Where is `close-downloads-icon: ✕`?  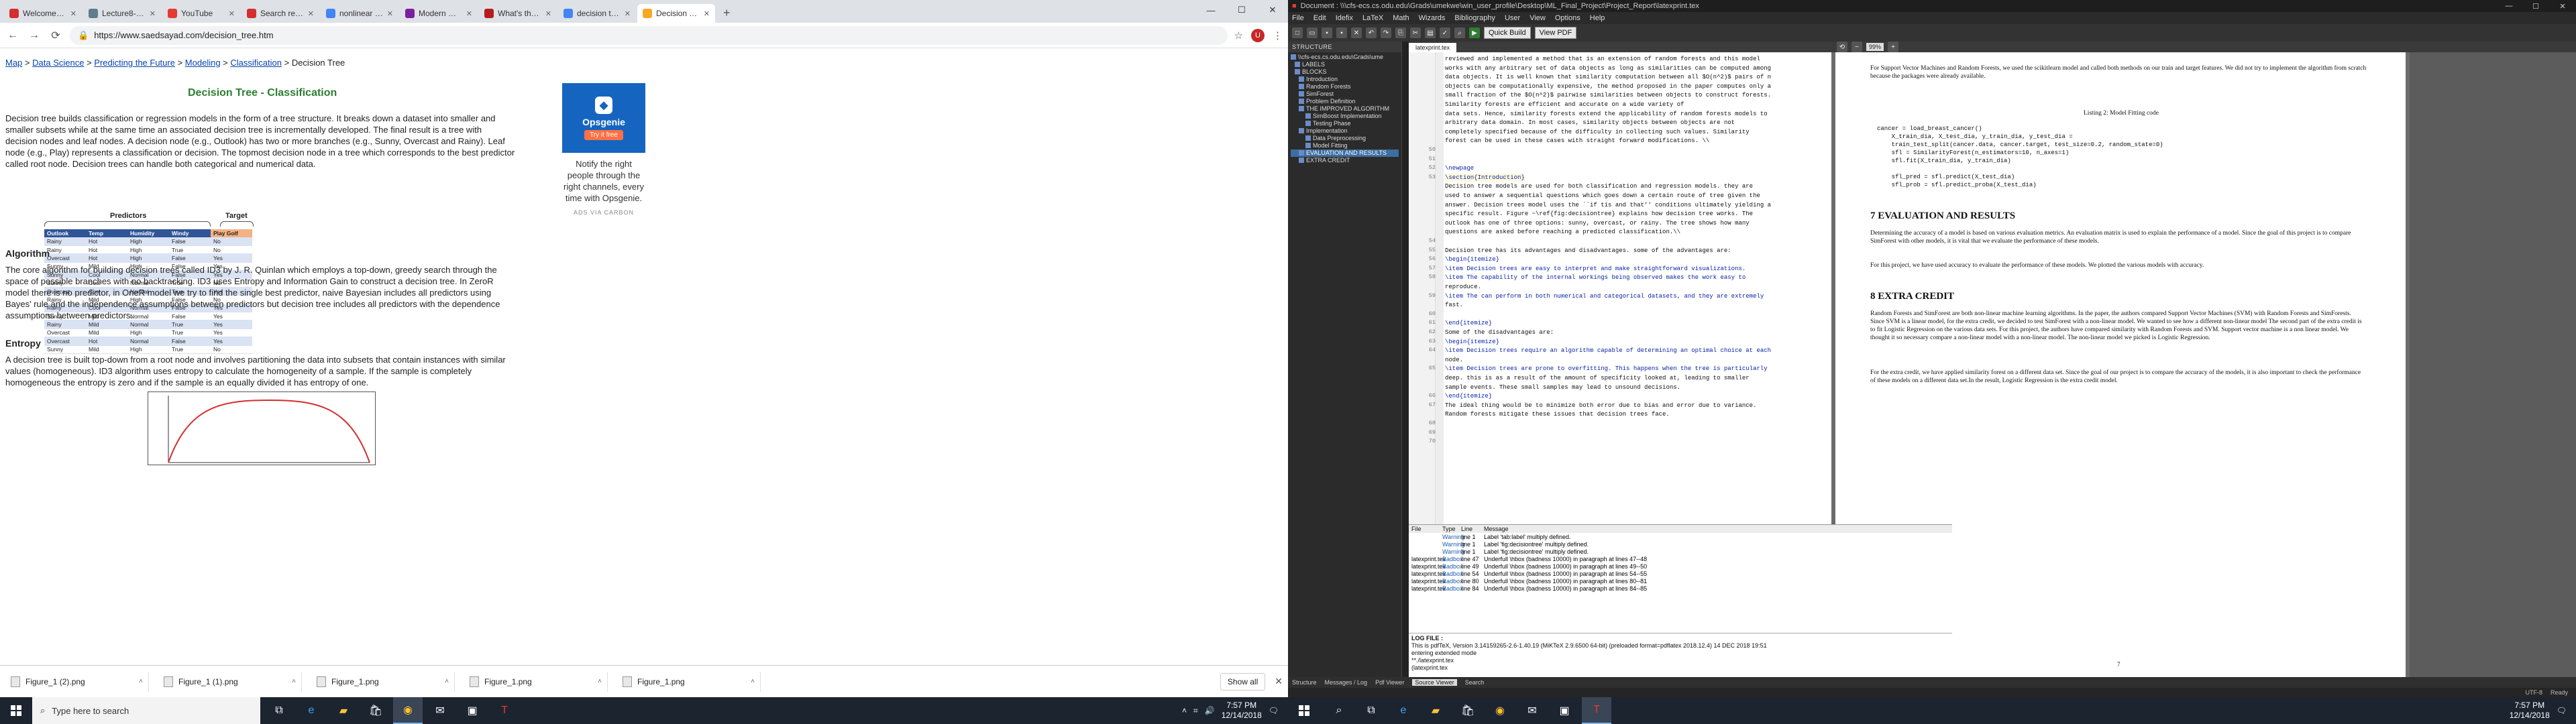 close-downloads-icon: ✕ is located at coordinates (1279, 681).